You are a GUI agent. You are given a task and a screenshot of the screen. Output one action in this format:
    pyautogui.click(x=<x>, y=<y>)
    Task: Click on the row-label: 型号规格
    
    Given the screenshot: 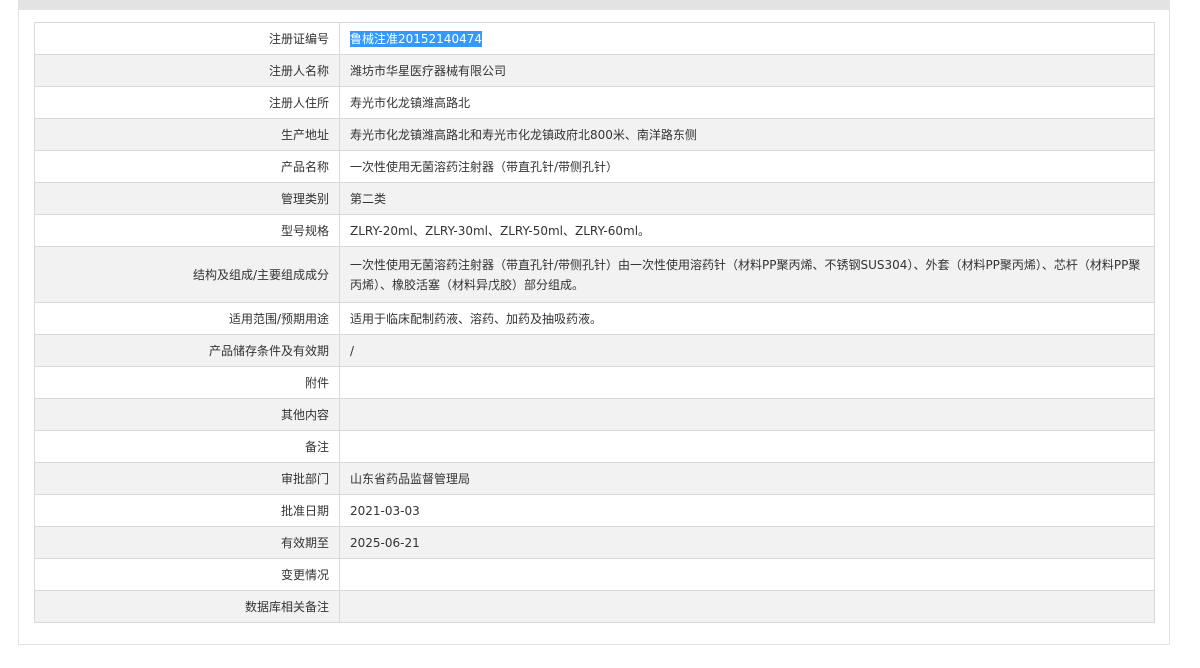 What is the action you would take?
    pyautogui.click(x=187, y=230)
    